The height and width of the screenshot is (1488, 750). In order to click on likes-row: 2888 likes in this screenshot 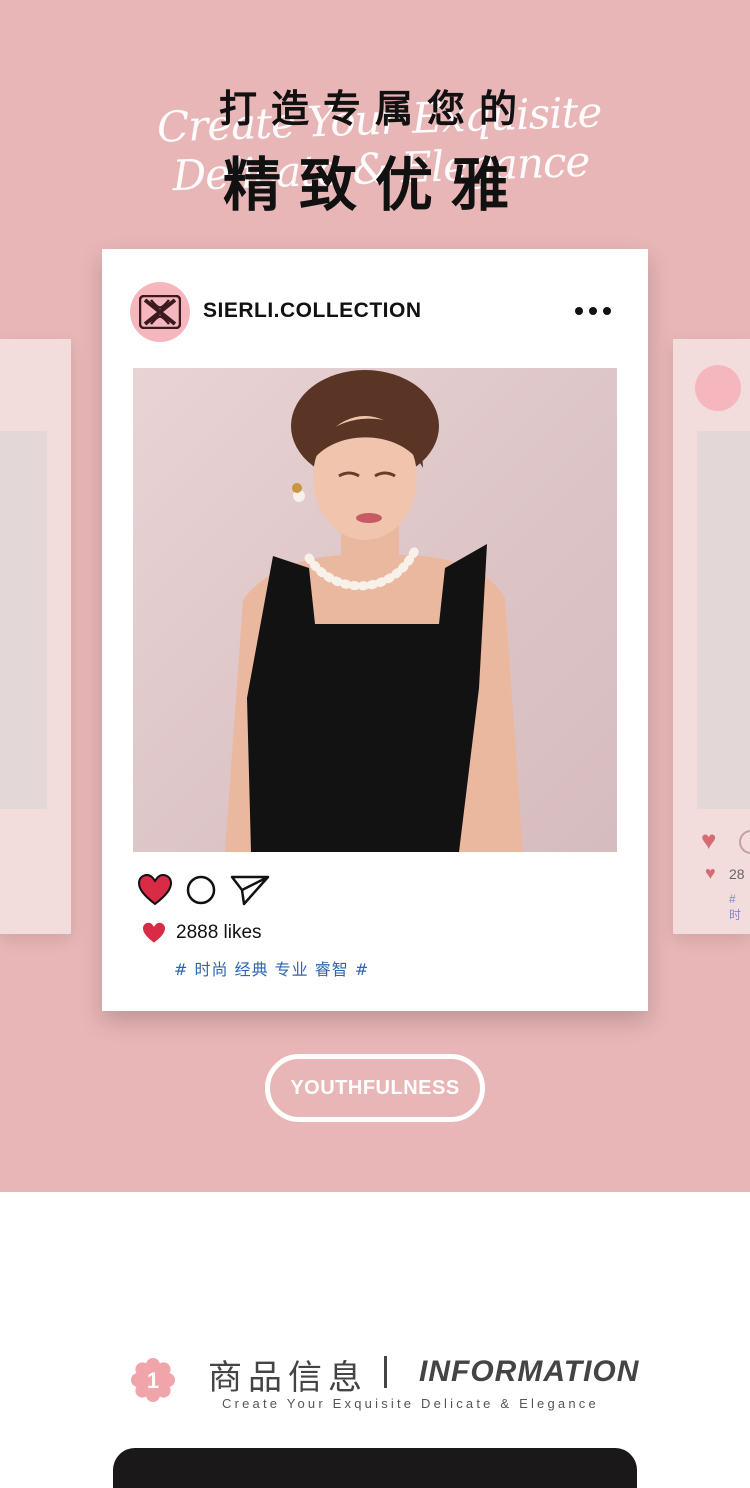, I will do `click(202, 933)`.